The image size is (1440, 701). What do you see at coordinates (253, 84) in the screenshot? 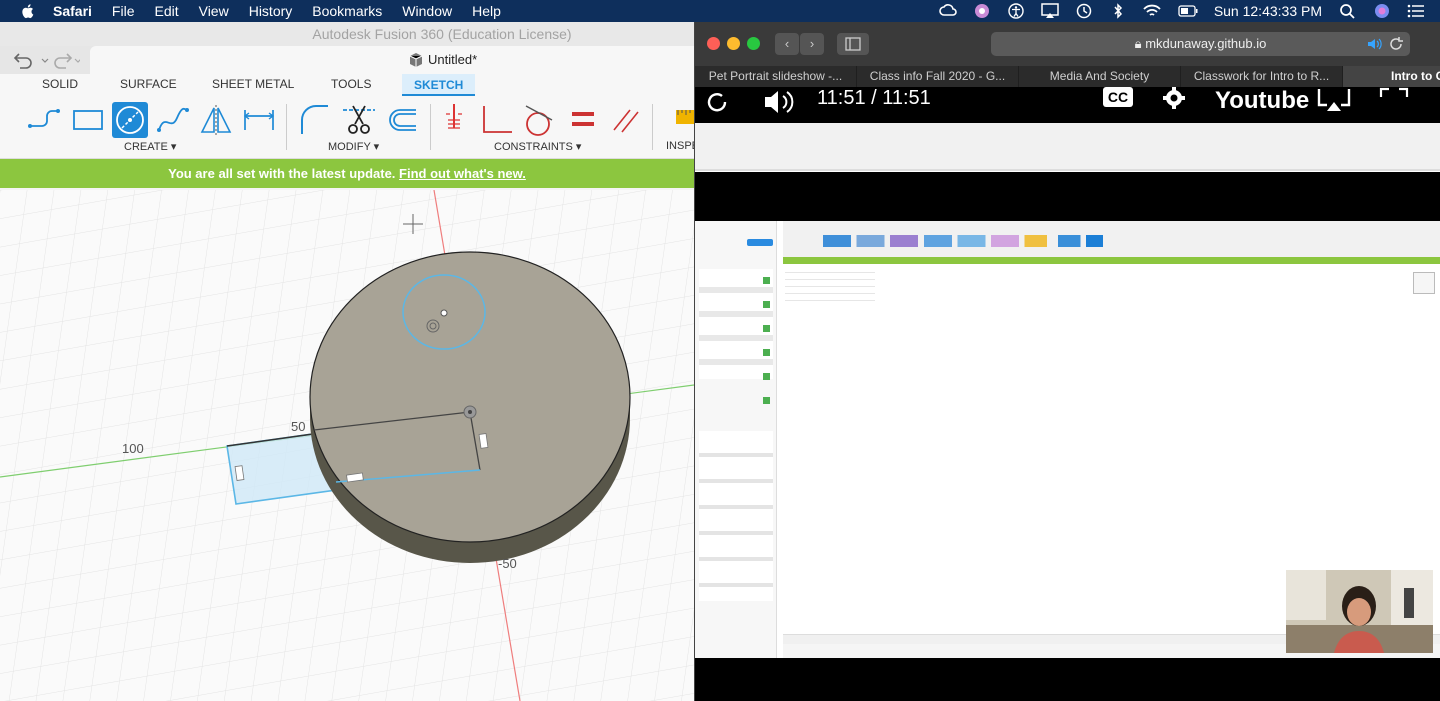
I see `tab-sheet-metal: SHEET METAL` at bounding box center [253, 84].